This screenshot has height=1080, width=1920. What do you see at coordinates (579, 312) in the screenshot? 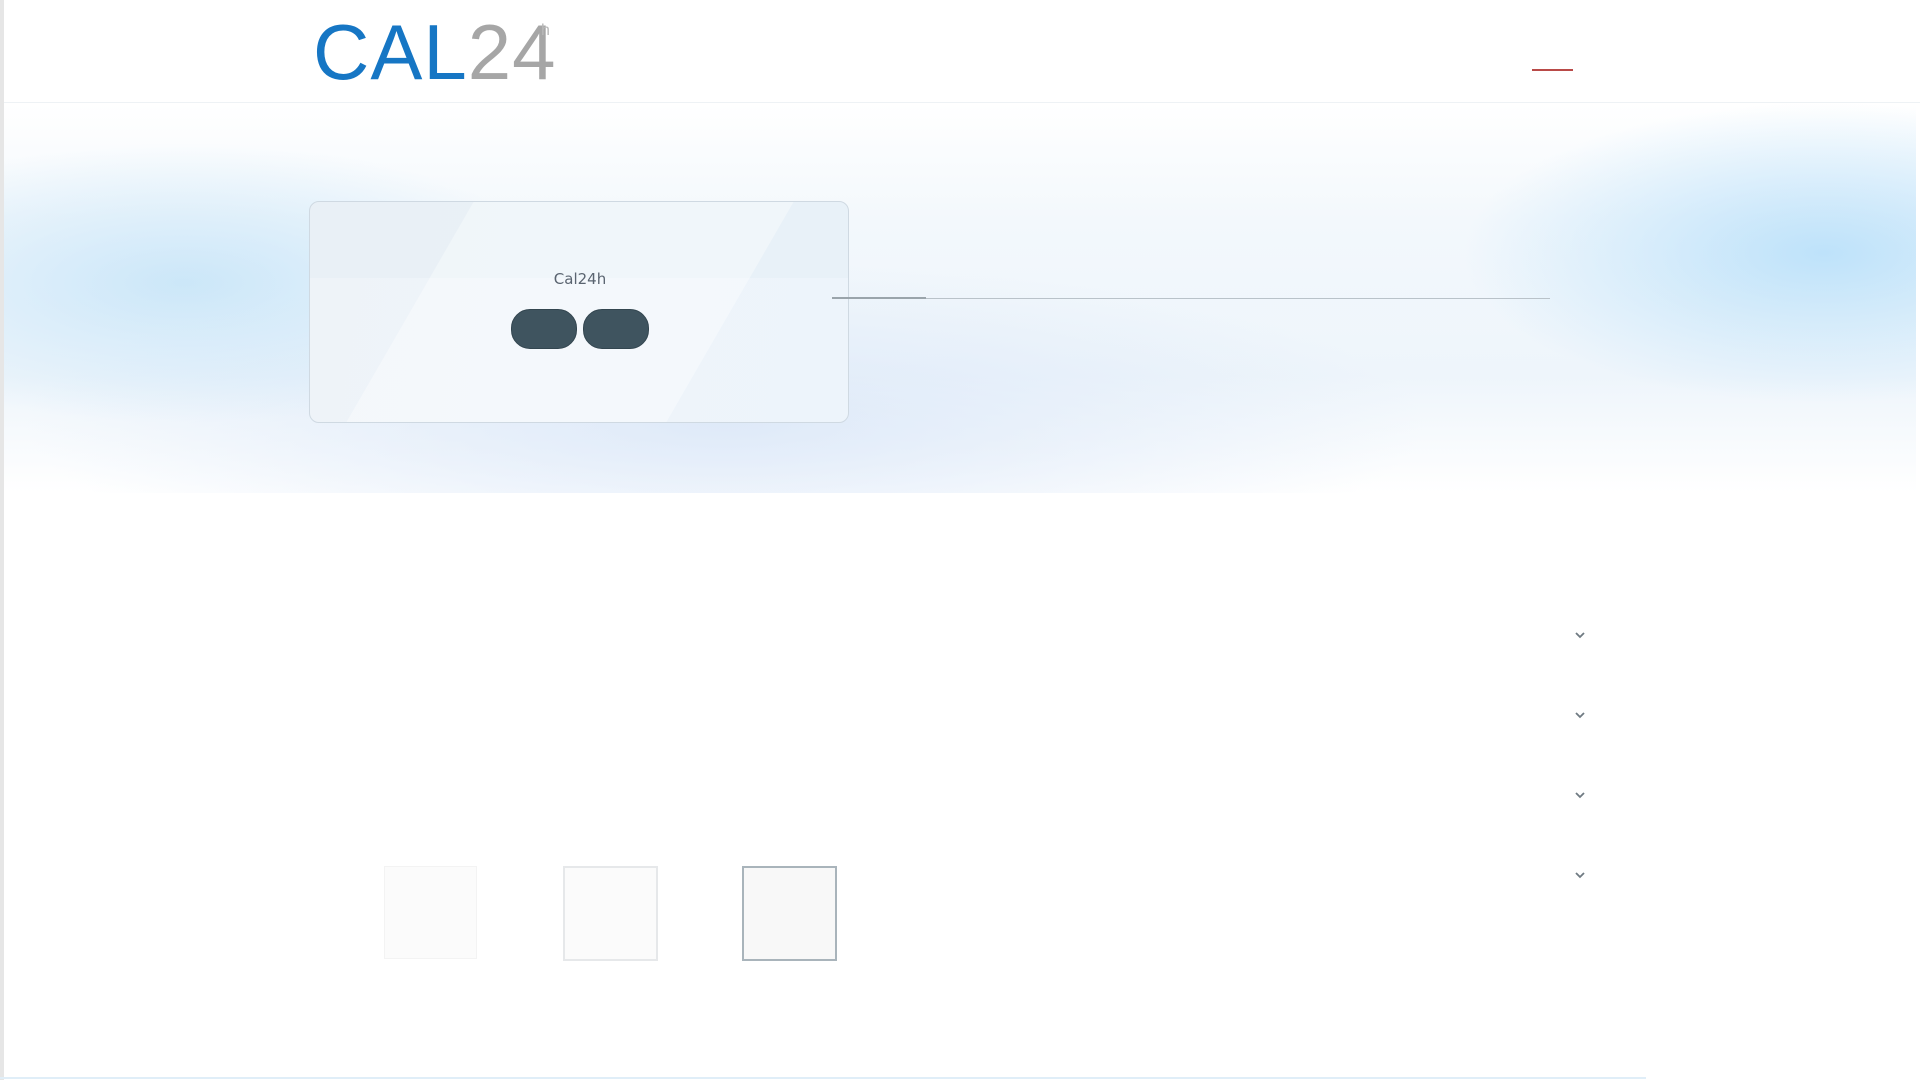
I see `hero-slider-panel: Cal24h` at bounding box center [579, 312].